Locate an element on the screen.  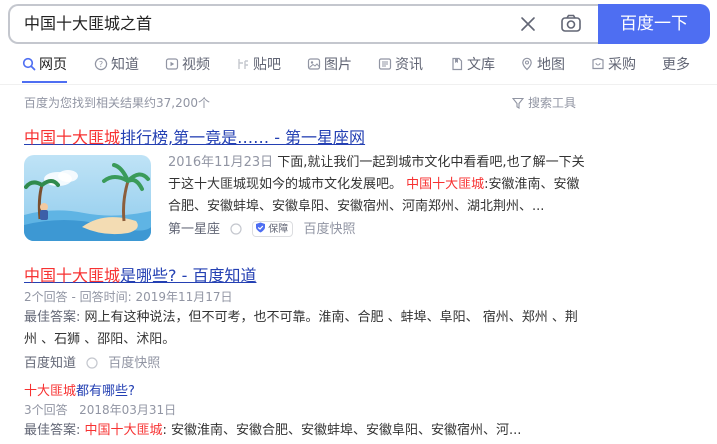
shield-check-icon is located at coordinates (261, 227).